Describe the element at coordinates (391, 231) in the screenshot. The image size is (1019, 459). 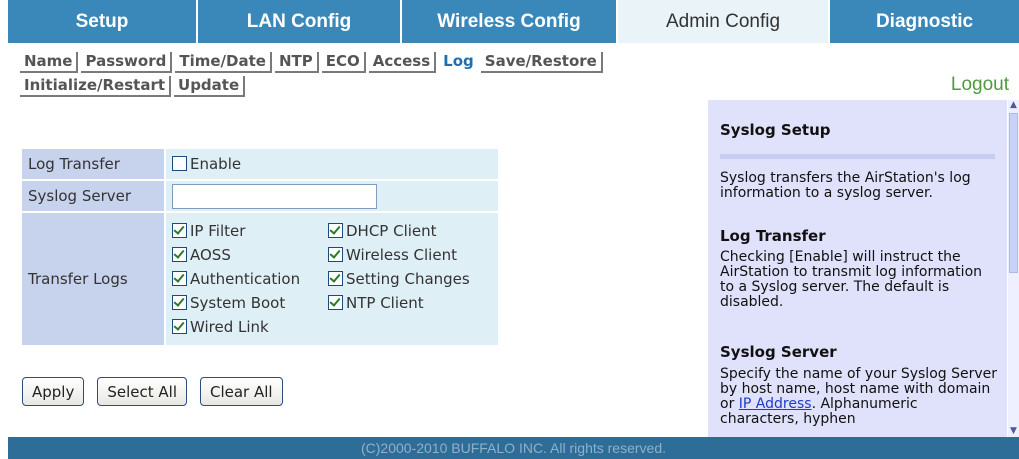
I see `dhcp-client-label: DHCP Client` at that location.